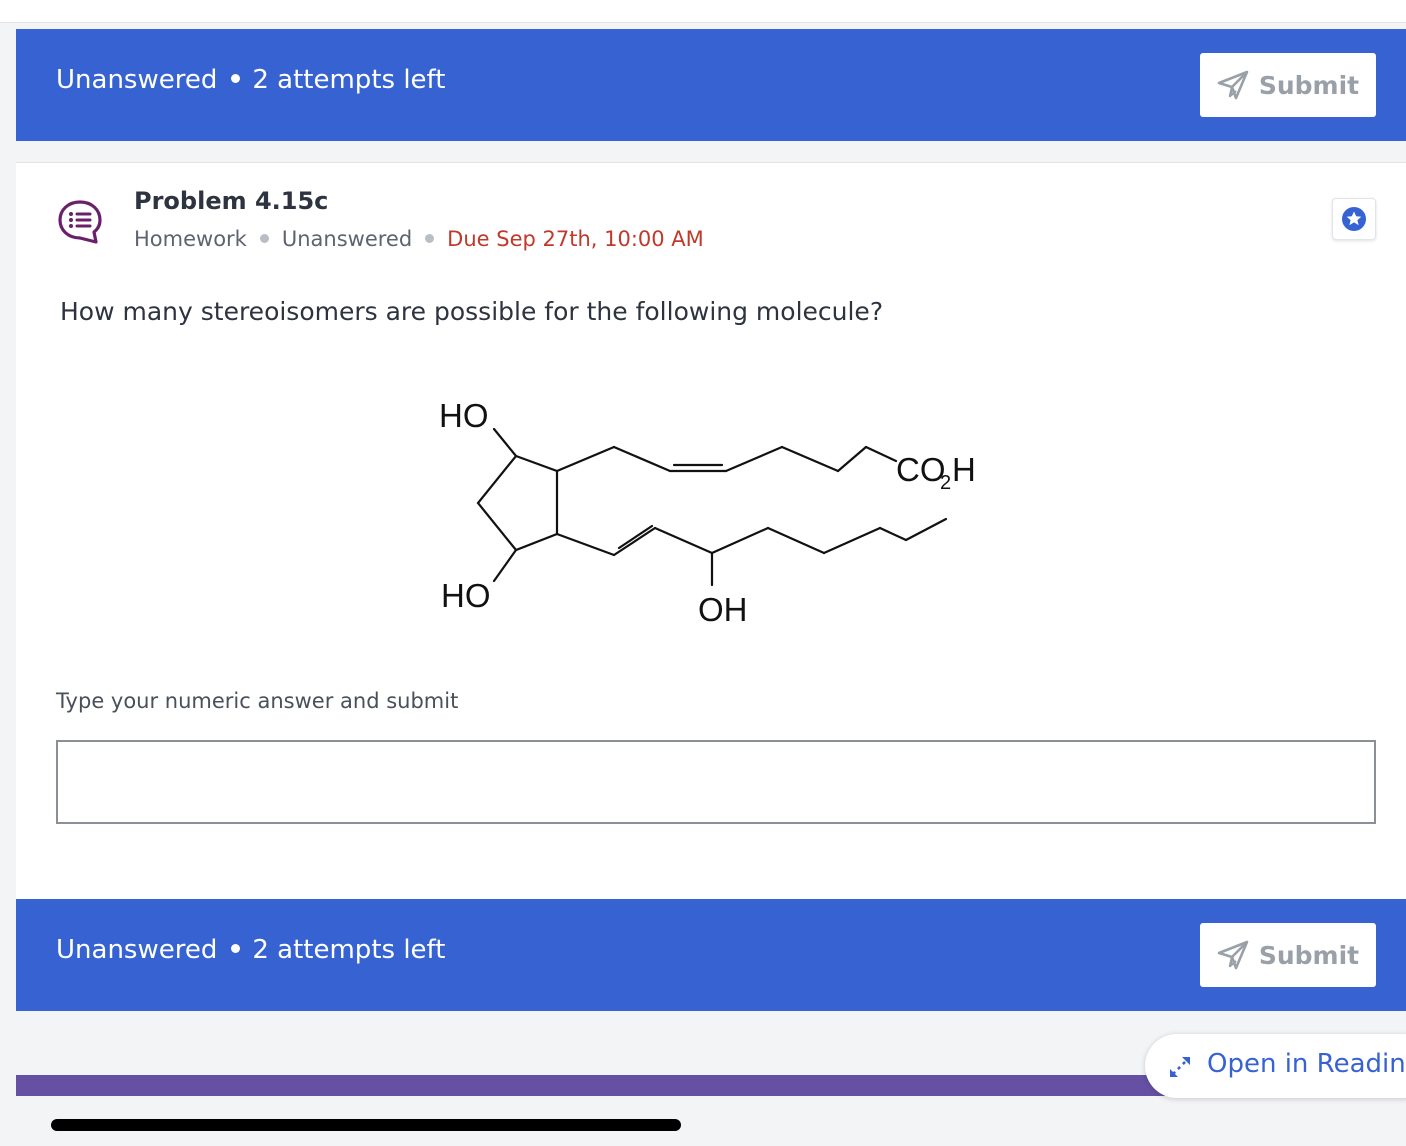  I want to click on problem-meta: Homework Unanswered Due Sep 27th, 10:00 AM, so click(419, 239).